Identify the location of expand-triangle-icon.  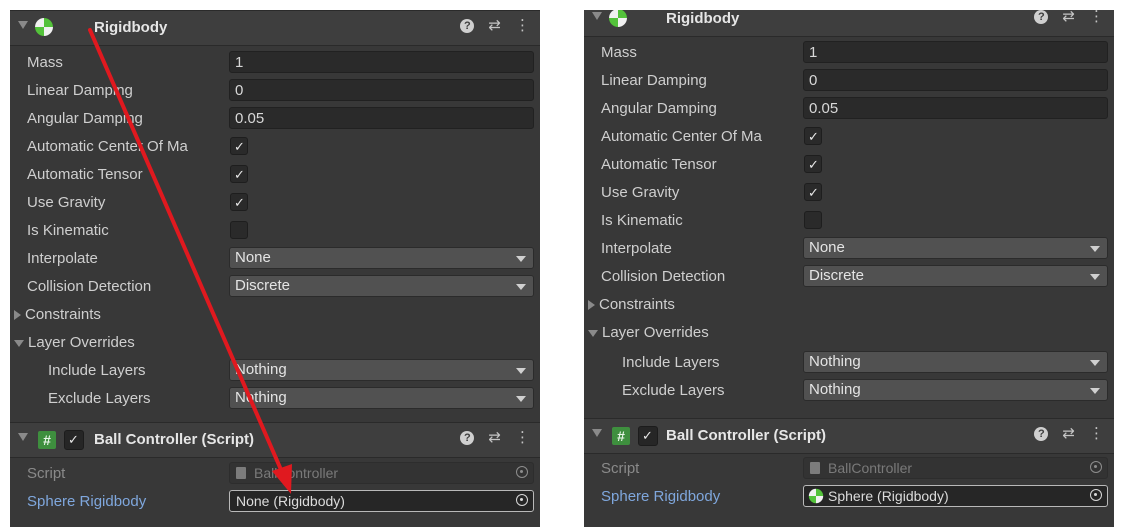
(17, 315).